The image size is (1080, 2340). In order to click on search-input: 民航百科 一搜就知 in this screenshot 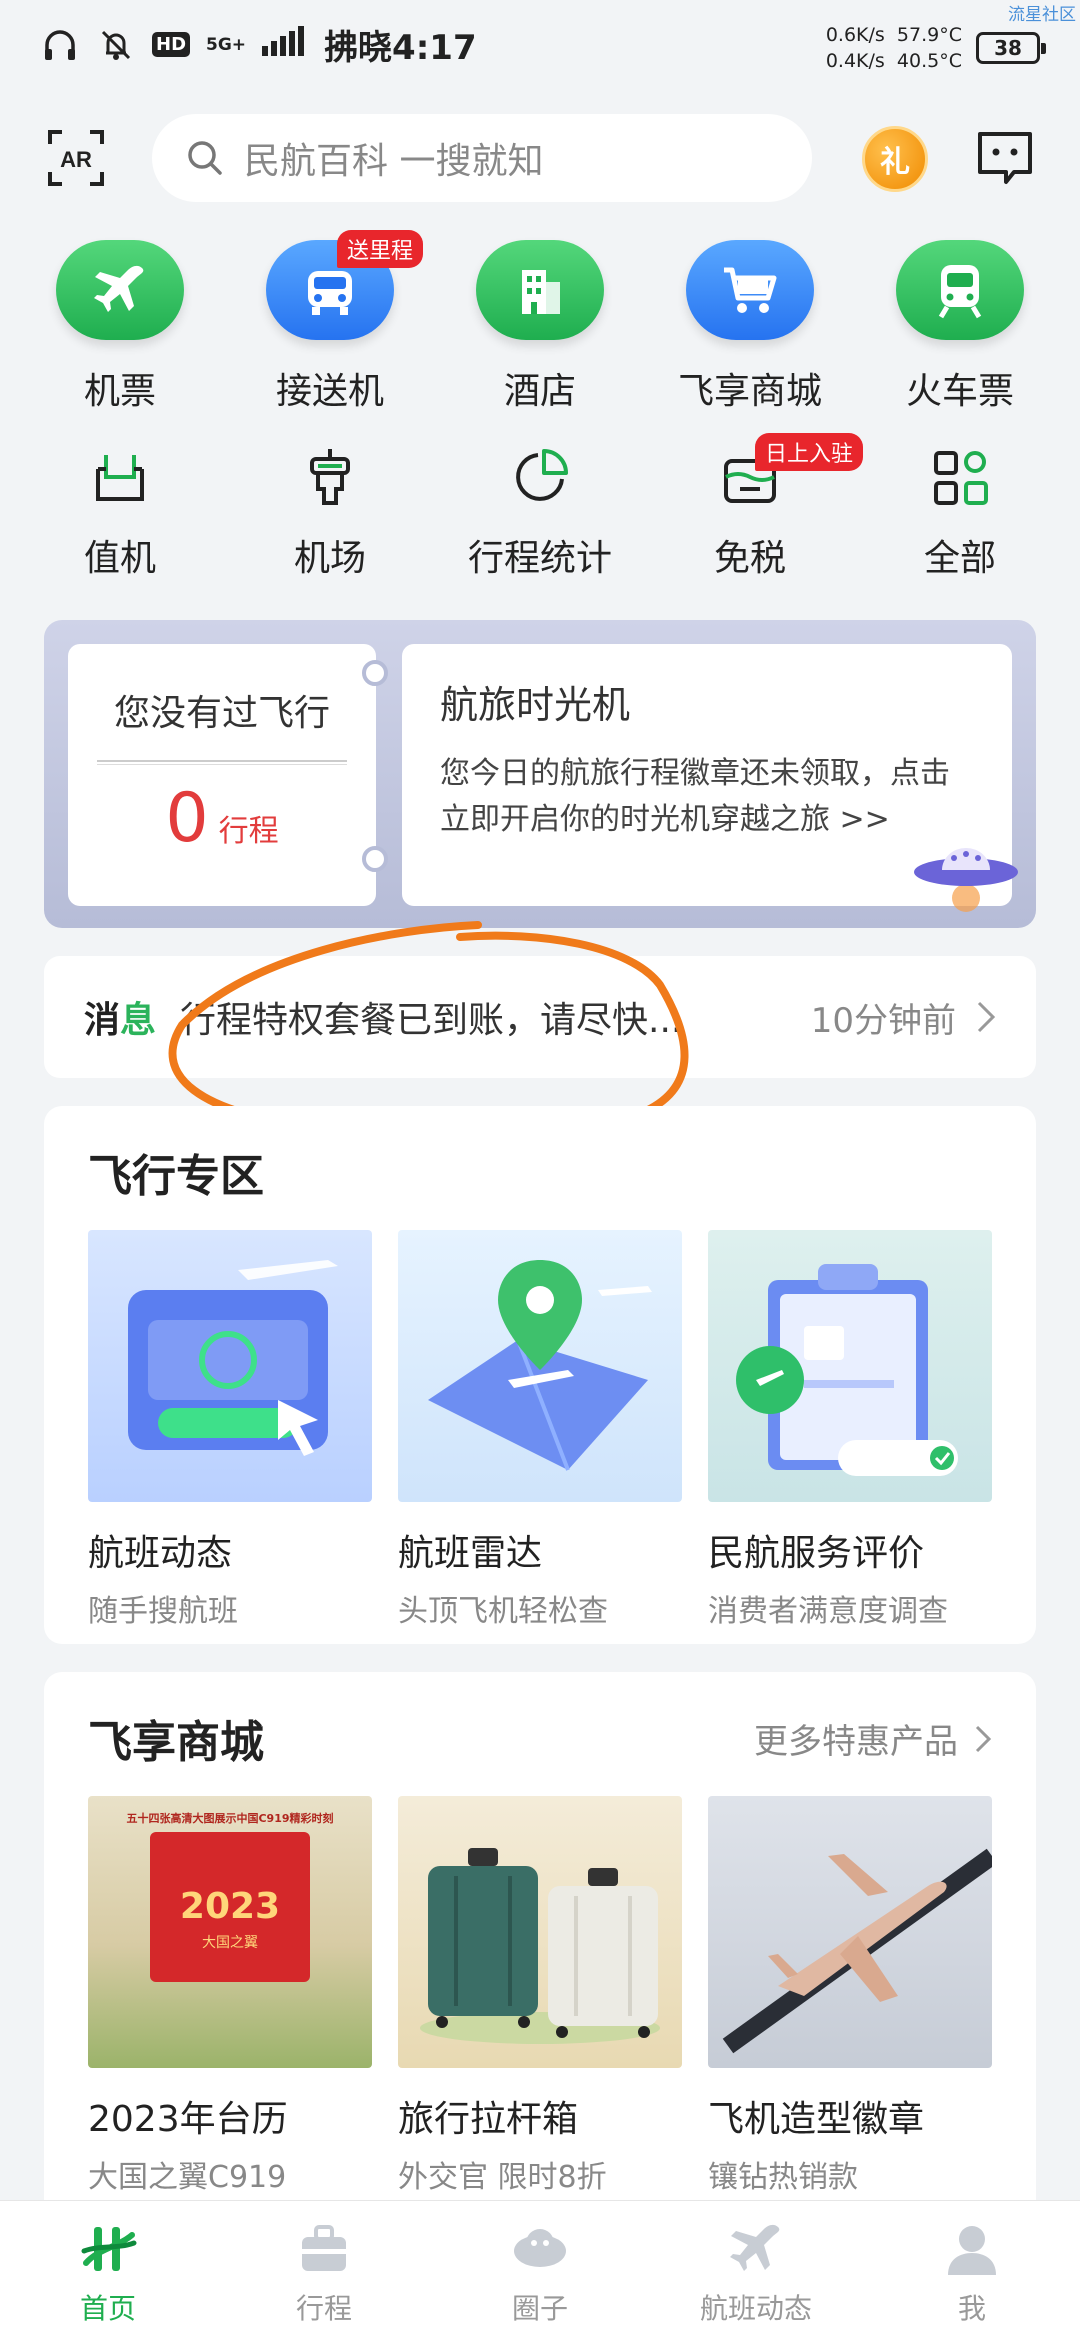, I will do `click(482, 158)`.